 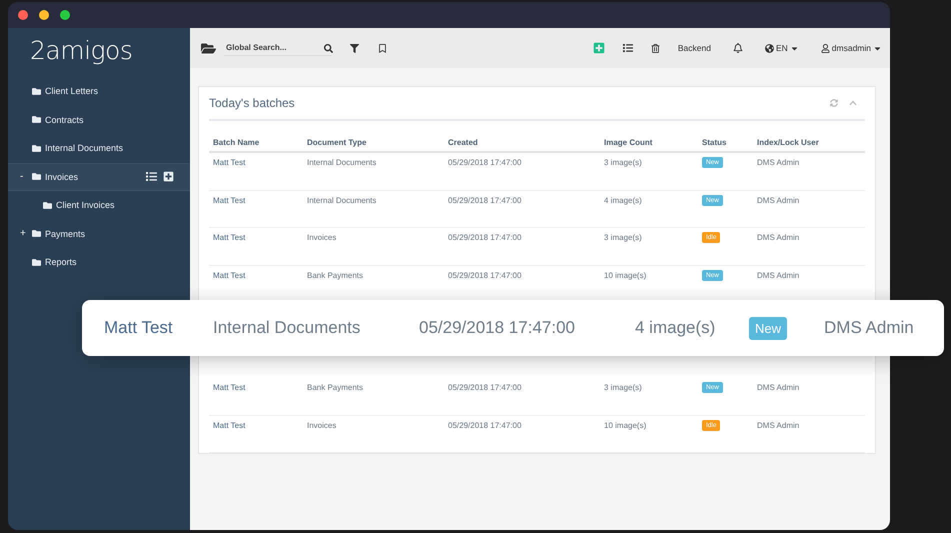 I want to click on card-title: Today's batches, so click(x=252, y=103).